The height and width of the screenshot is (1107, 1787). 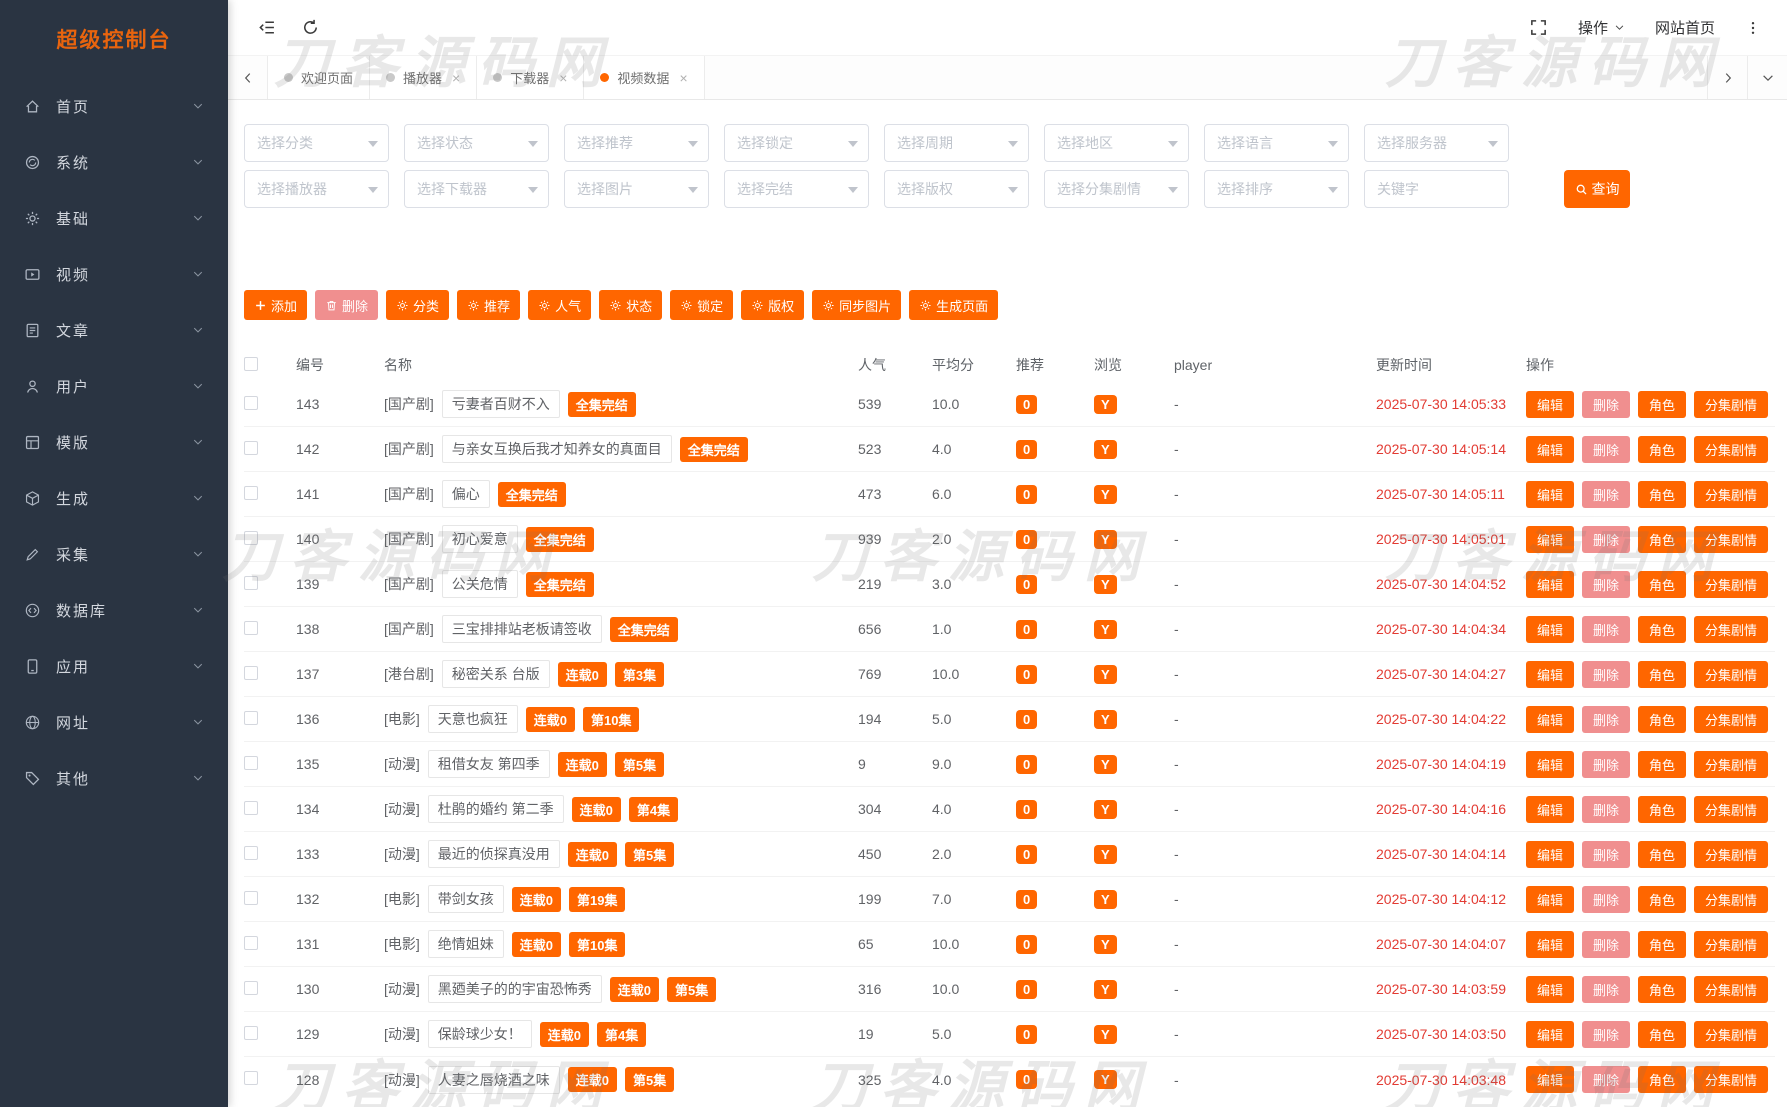 What do you see at coordinates (114, 162) in the screenshot?
I see `sidebar-item: 系统` at bounding box center [114, 162].